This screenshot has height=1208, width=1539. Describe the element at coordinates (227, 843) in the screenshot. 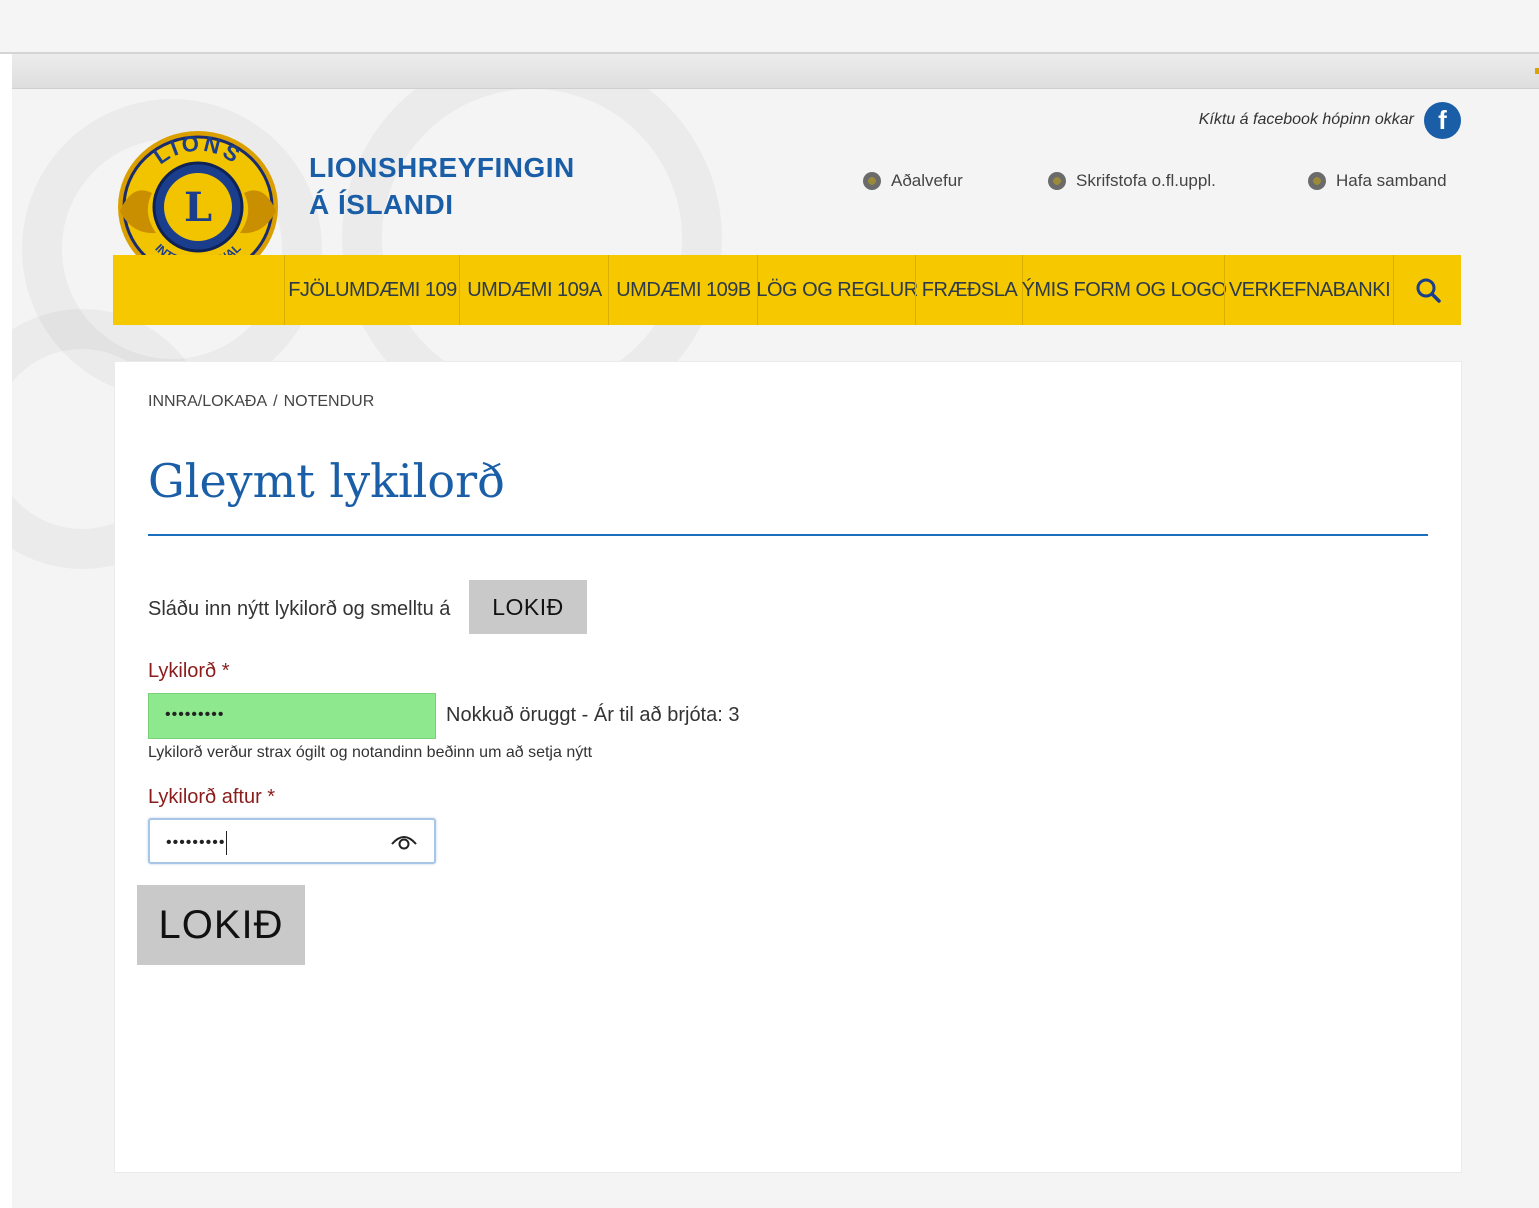

I see `text-caret` at that location.